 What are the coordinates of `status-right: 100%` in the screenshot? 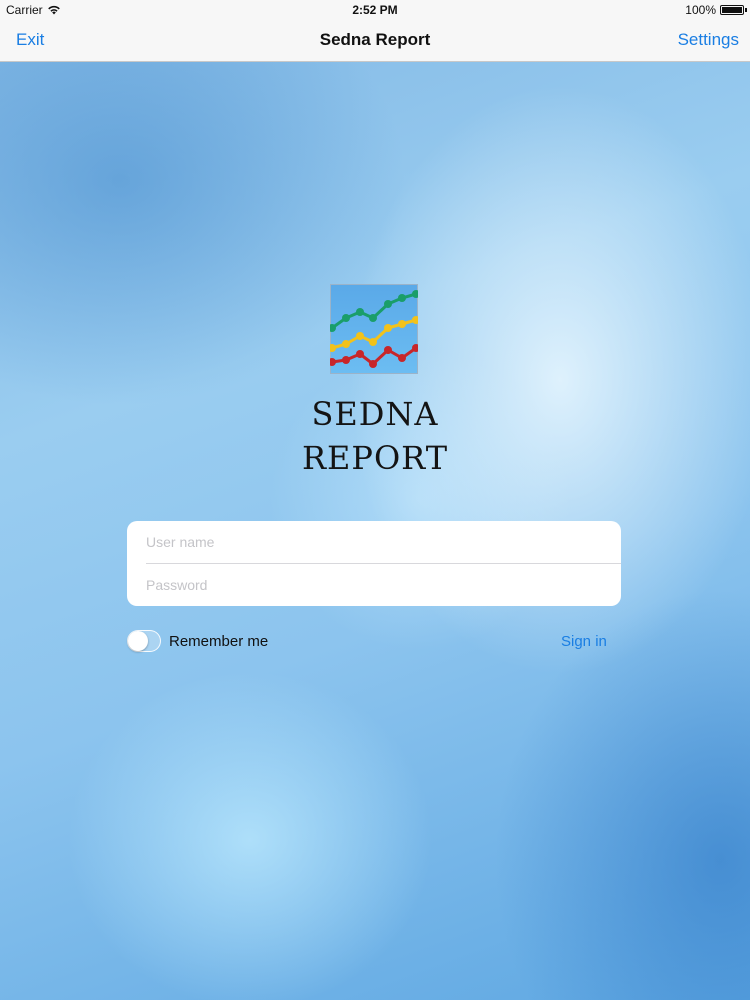 It's located at (716, 10).